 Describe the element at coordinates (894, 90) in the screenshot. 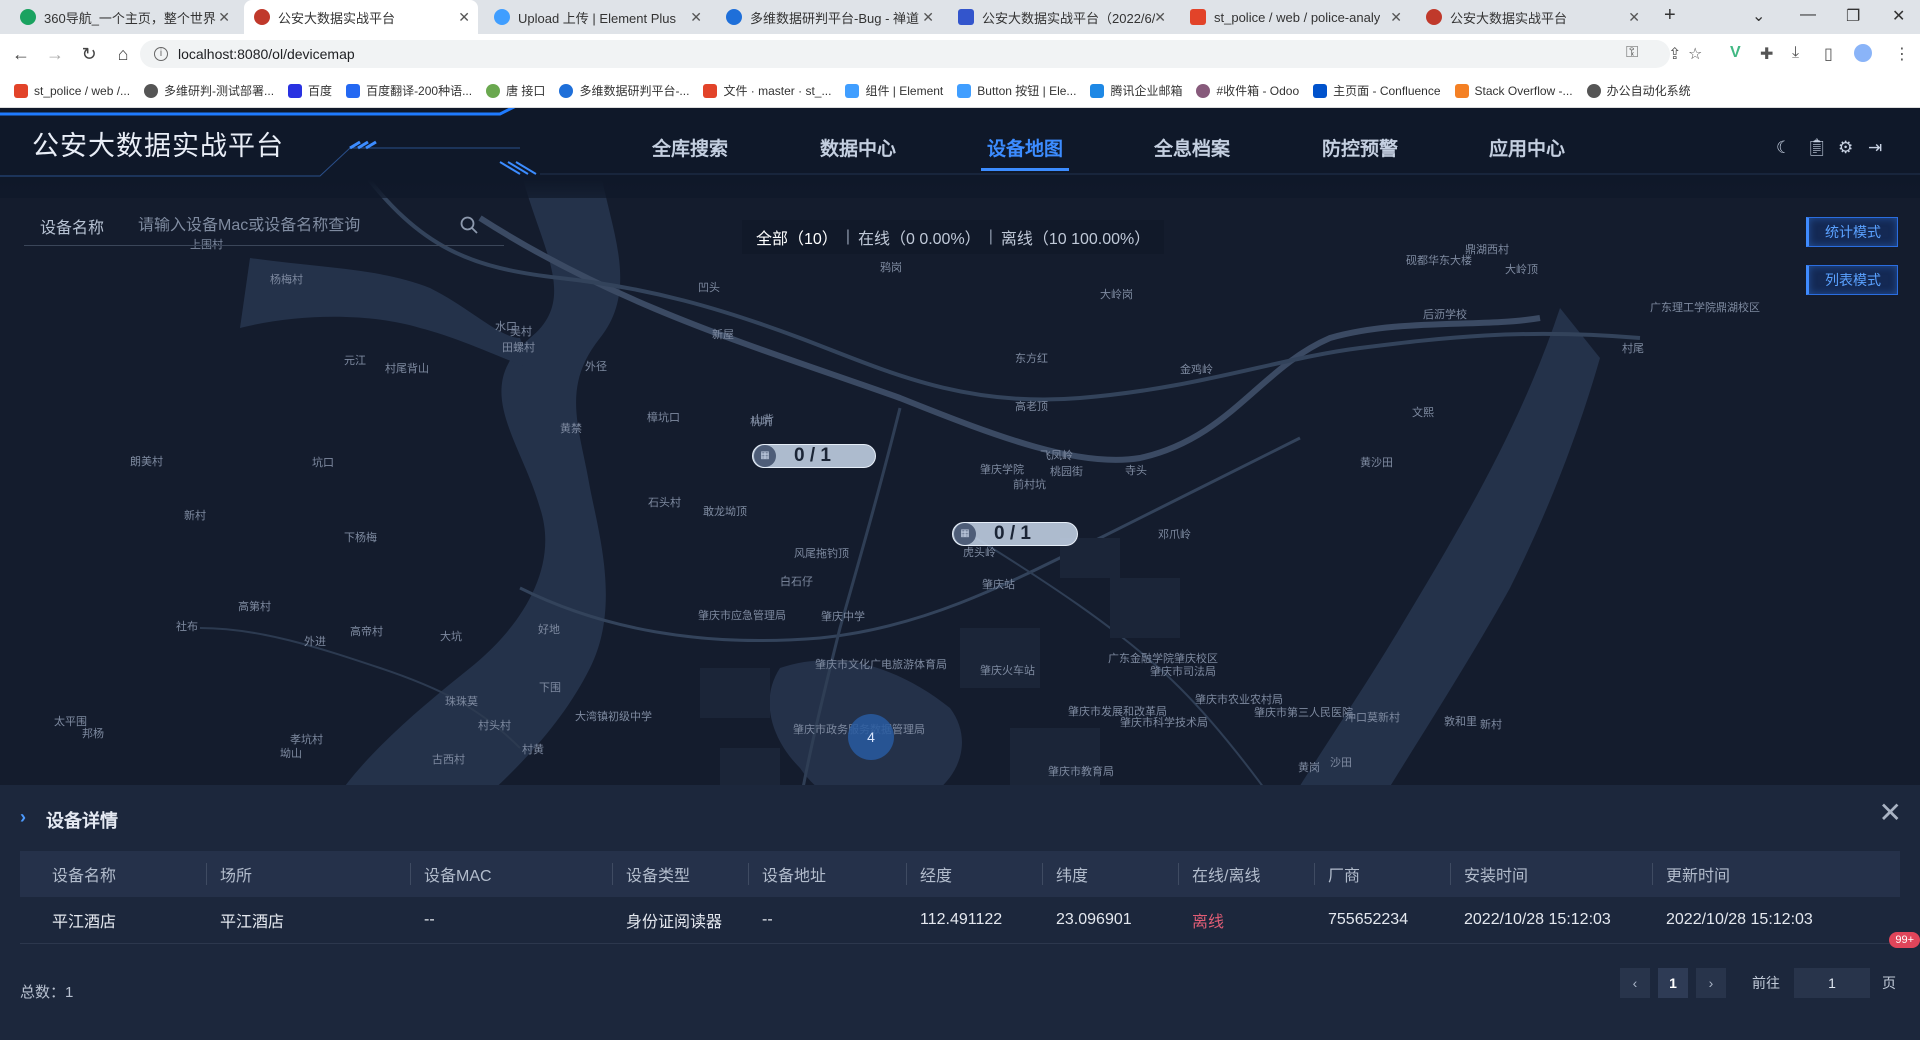

I see `bookmark-item: 组件 | Element` at that location.